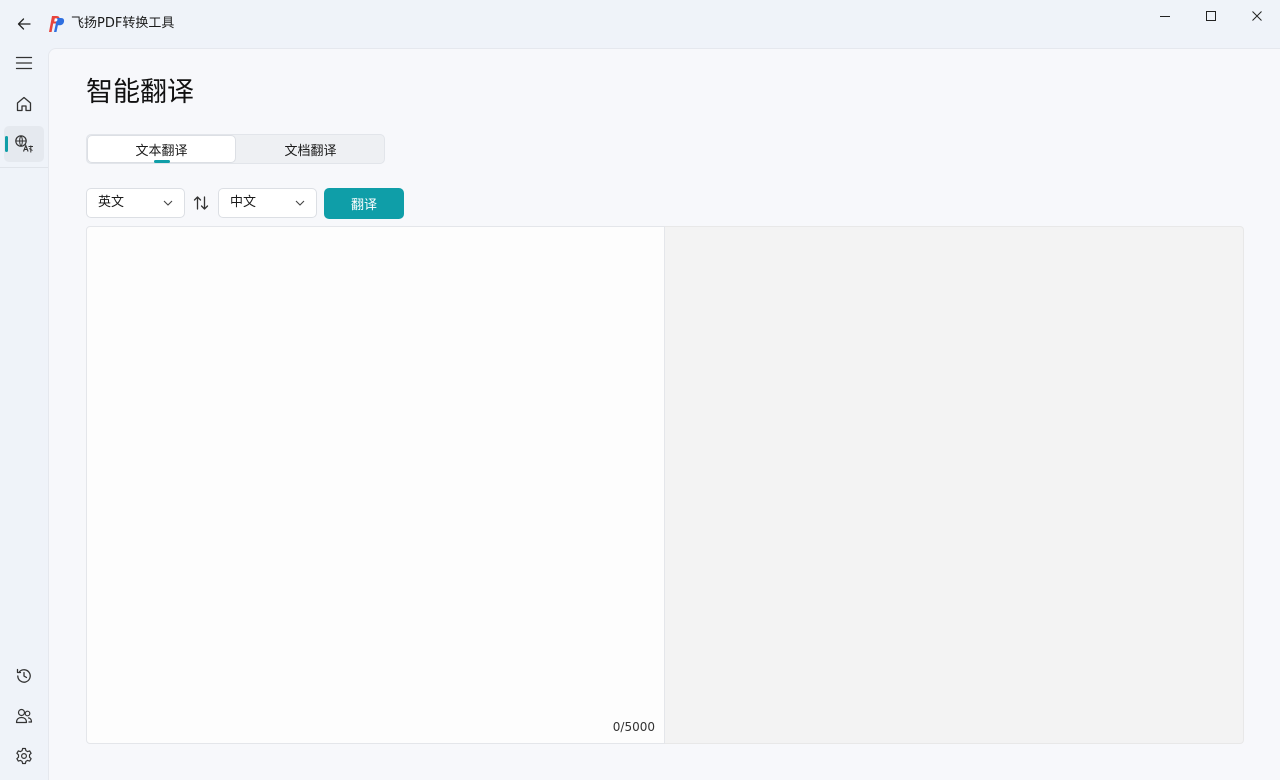  I want to click on page-title: 智能翻译, so click(140, 92).